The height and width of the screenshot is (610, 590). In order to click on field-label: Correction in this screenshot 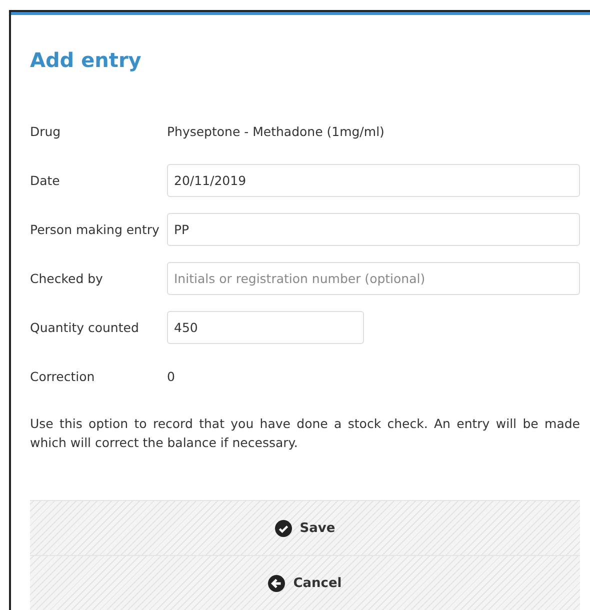, I will do `click(63, 376)`.